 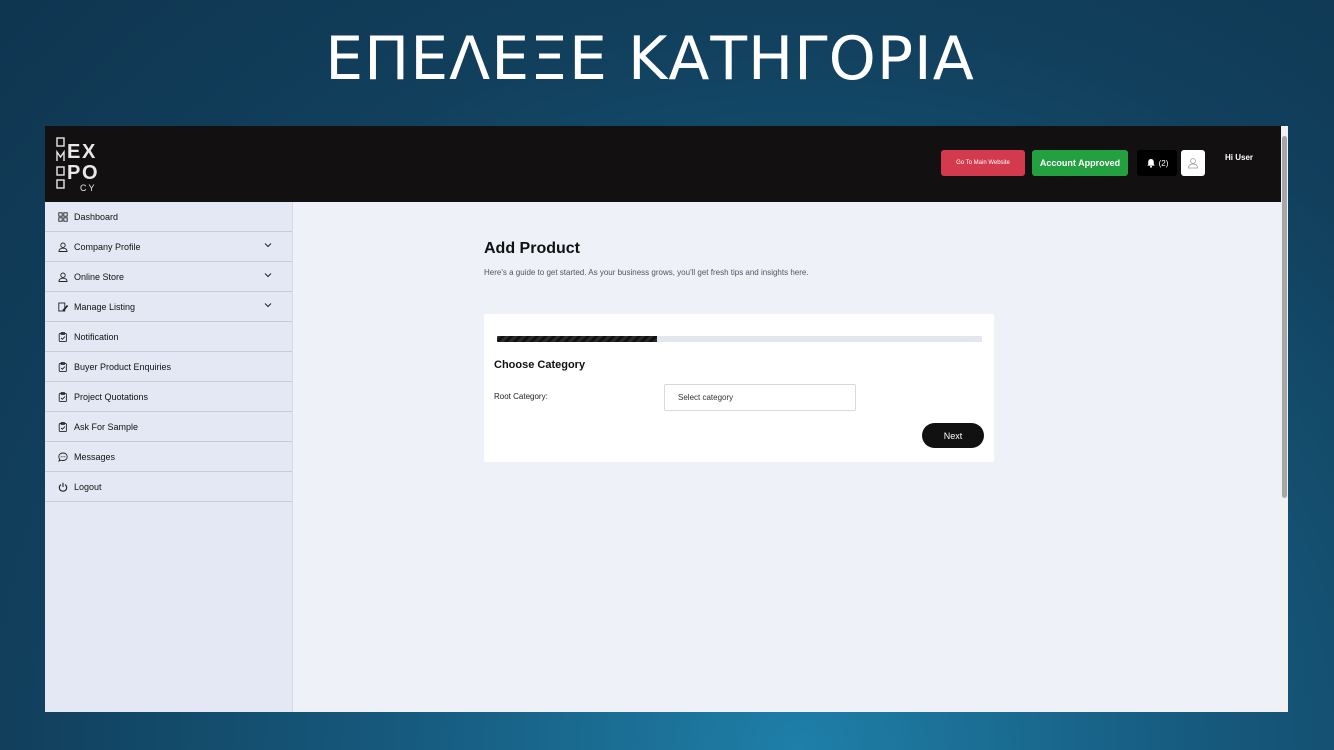 I want to click on next-button: Next, so click(x=953, y=435).